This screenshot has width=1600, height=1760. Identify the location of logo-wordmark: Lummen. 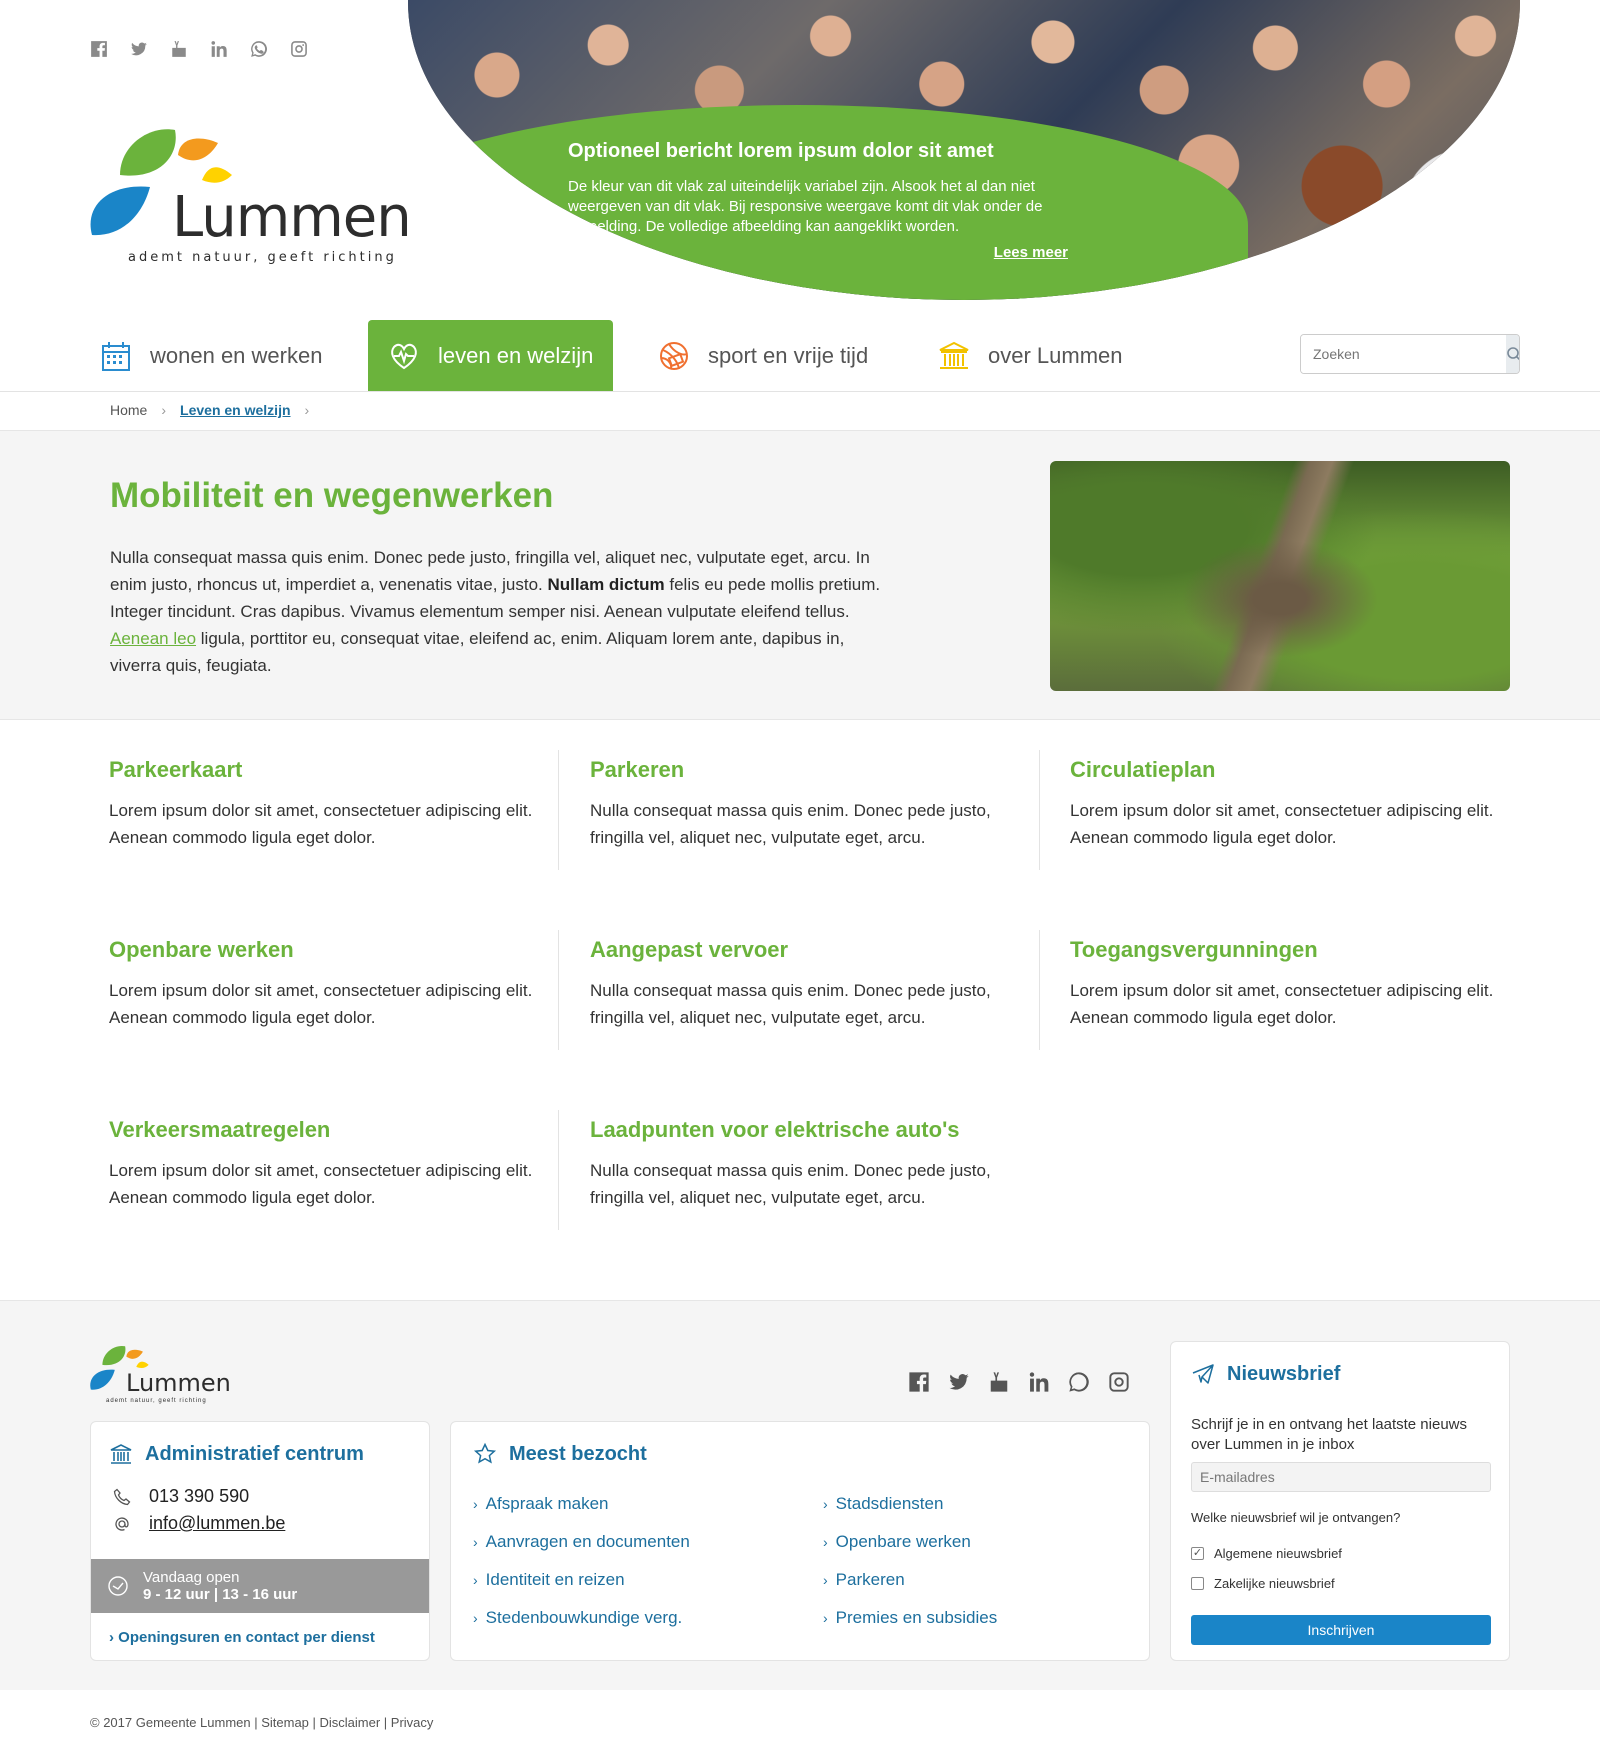
(292, 217).